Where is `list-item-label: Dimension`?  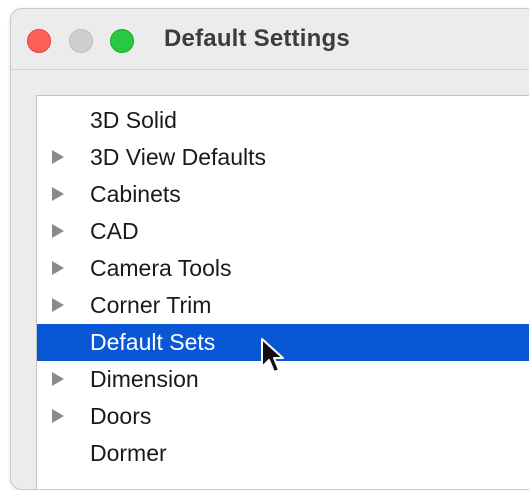
list-item-label: Dimension is located at coordinates (144, 379).